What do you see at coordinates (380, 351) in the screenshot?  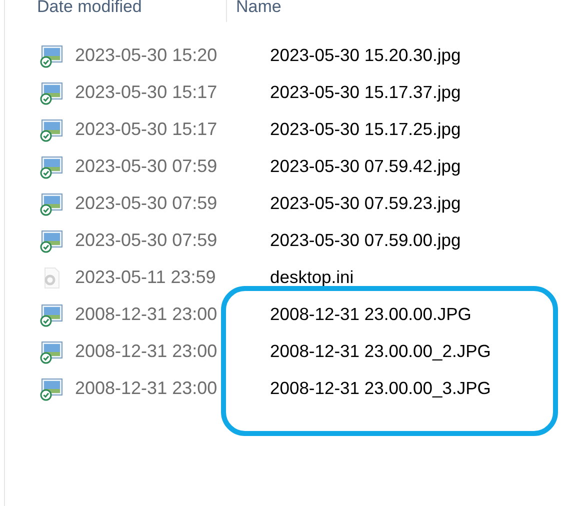 I see `file-name-cell: 2008-12-31 23.00.00_2.JPG` at bounding box center [380, 351].